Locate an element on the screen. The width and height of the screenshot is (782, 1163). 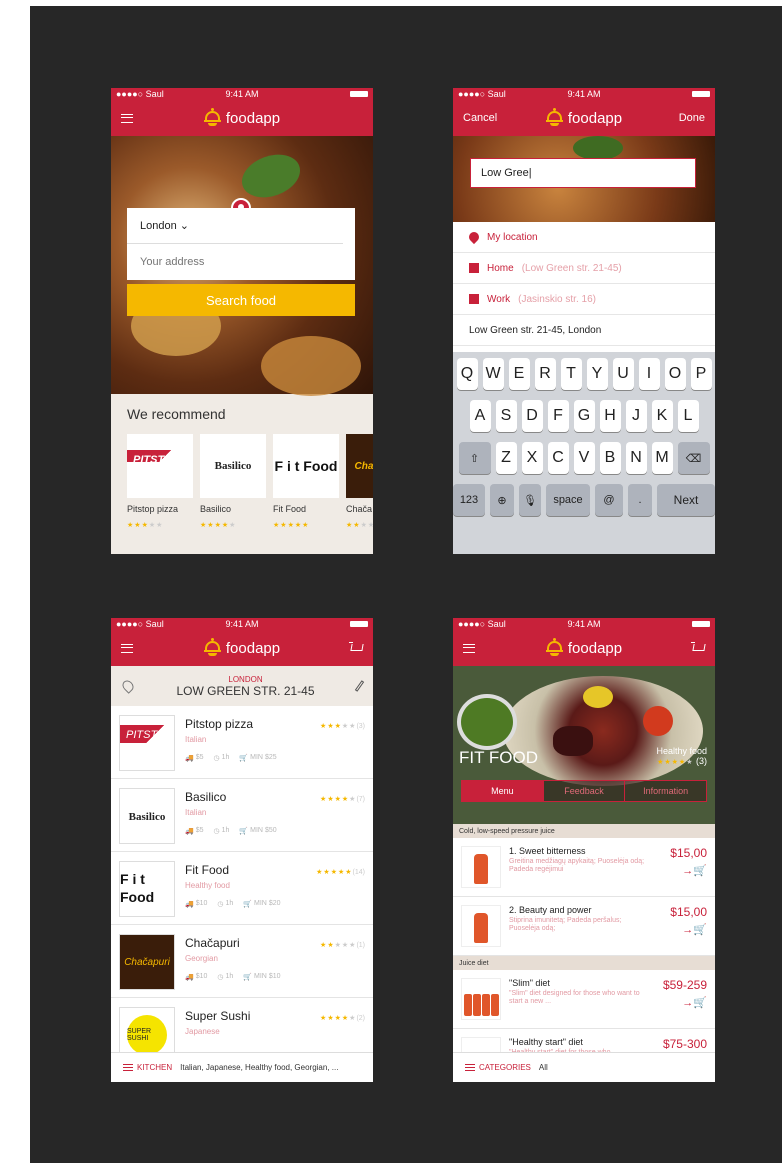
key-y: Y is located at coordinates (597, 374).